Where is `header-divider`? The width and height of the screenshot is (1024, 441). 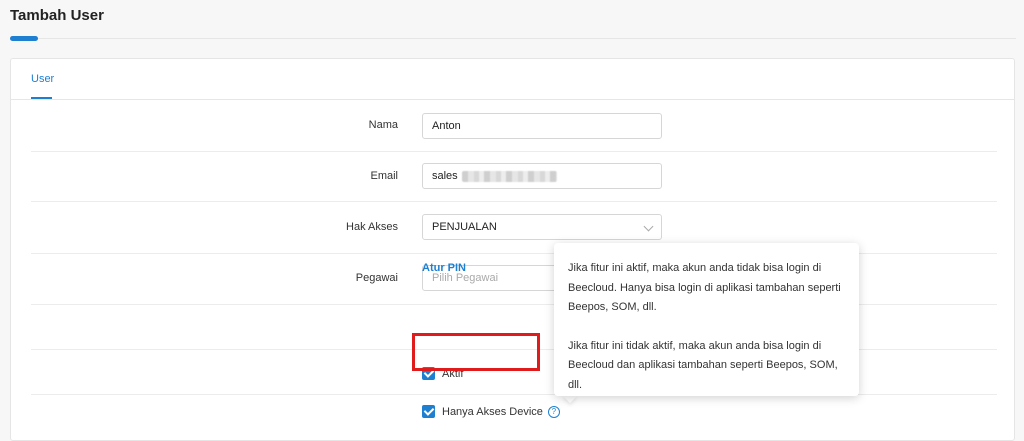
header-divider is located at coordinates (527, 38).